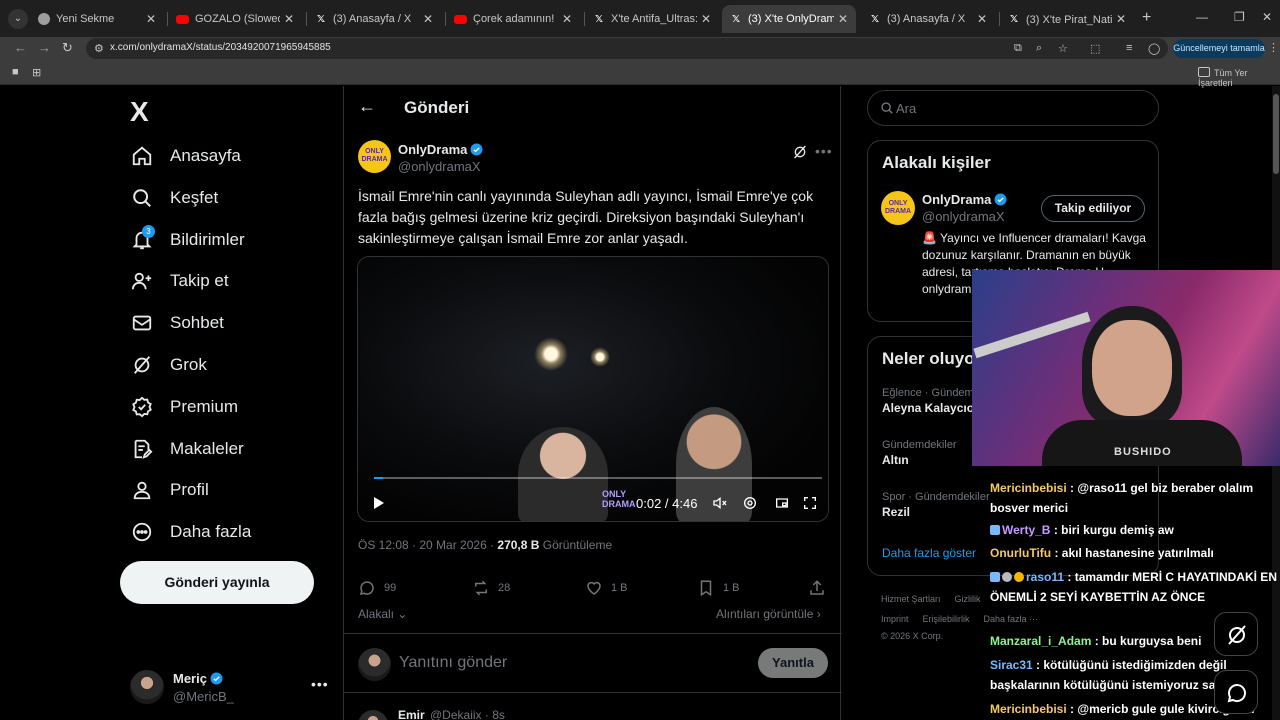 The height and width of the screenshot is (720, 1280). I want to click on sidebar-item-home: Anasayfa, so click(185, 156).